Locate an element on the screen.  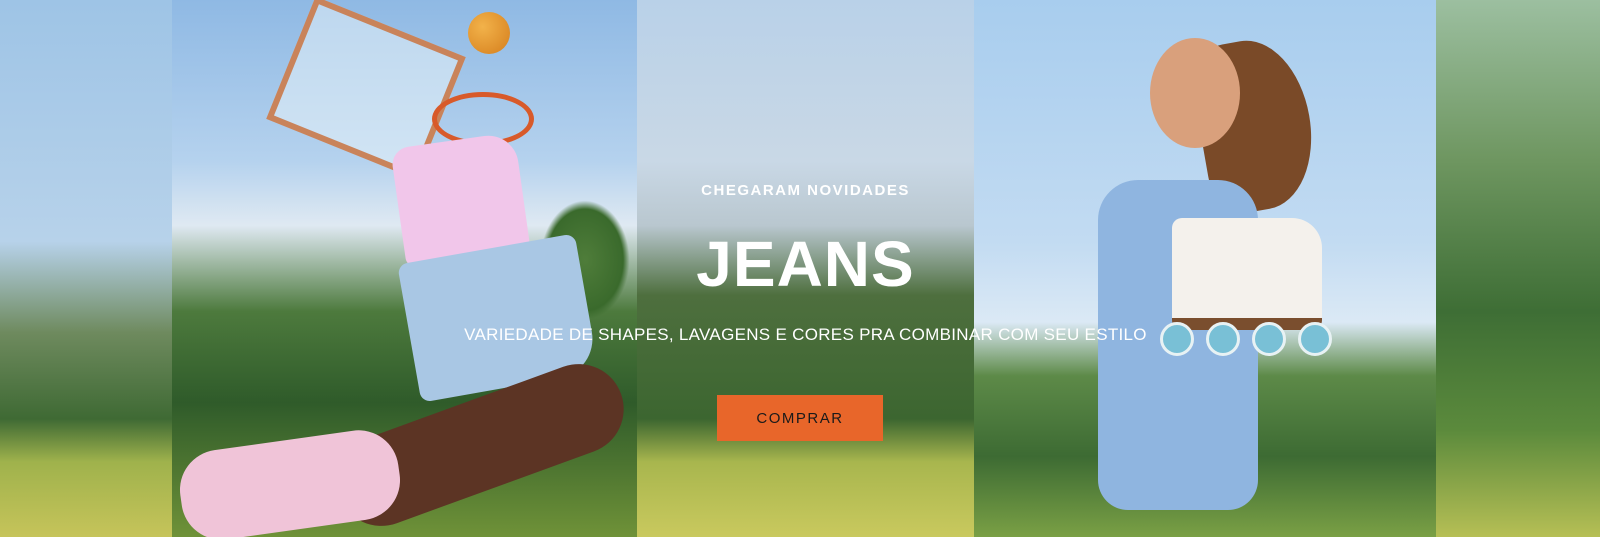
buy-button: COMPRAR is located at coordinates (800, 418).